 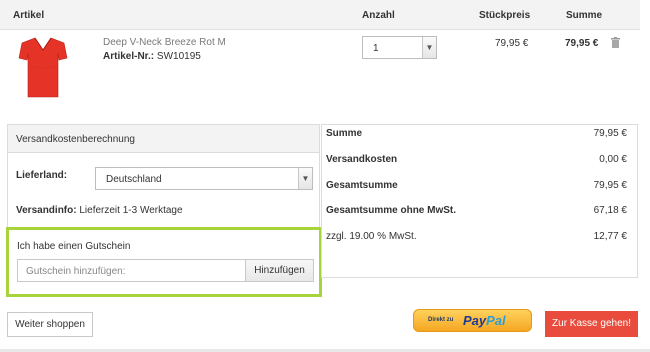 I want to click on paypal-checkout-button: Direkt zu PayPal, so click(x=472, y=320).